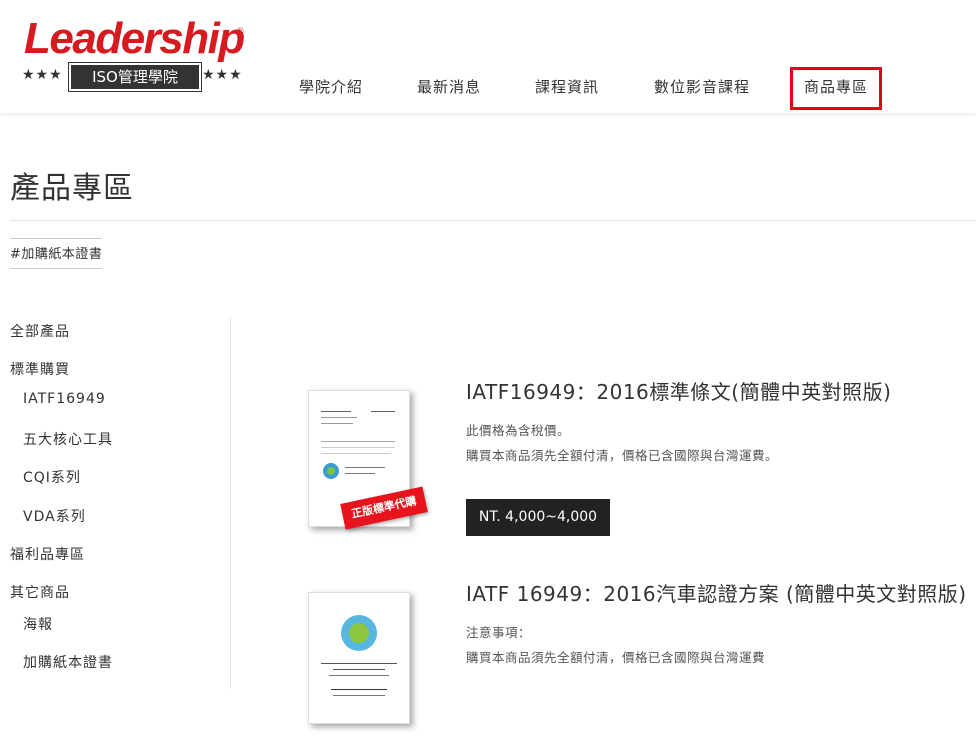 This screenshot has height=742, width=976. Describe the element at coordinates (493, 220) in the screenshot. I see `title-divider` at that location.